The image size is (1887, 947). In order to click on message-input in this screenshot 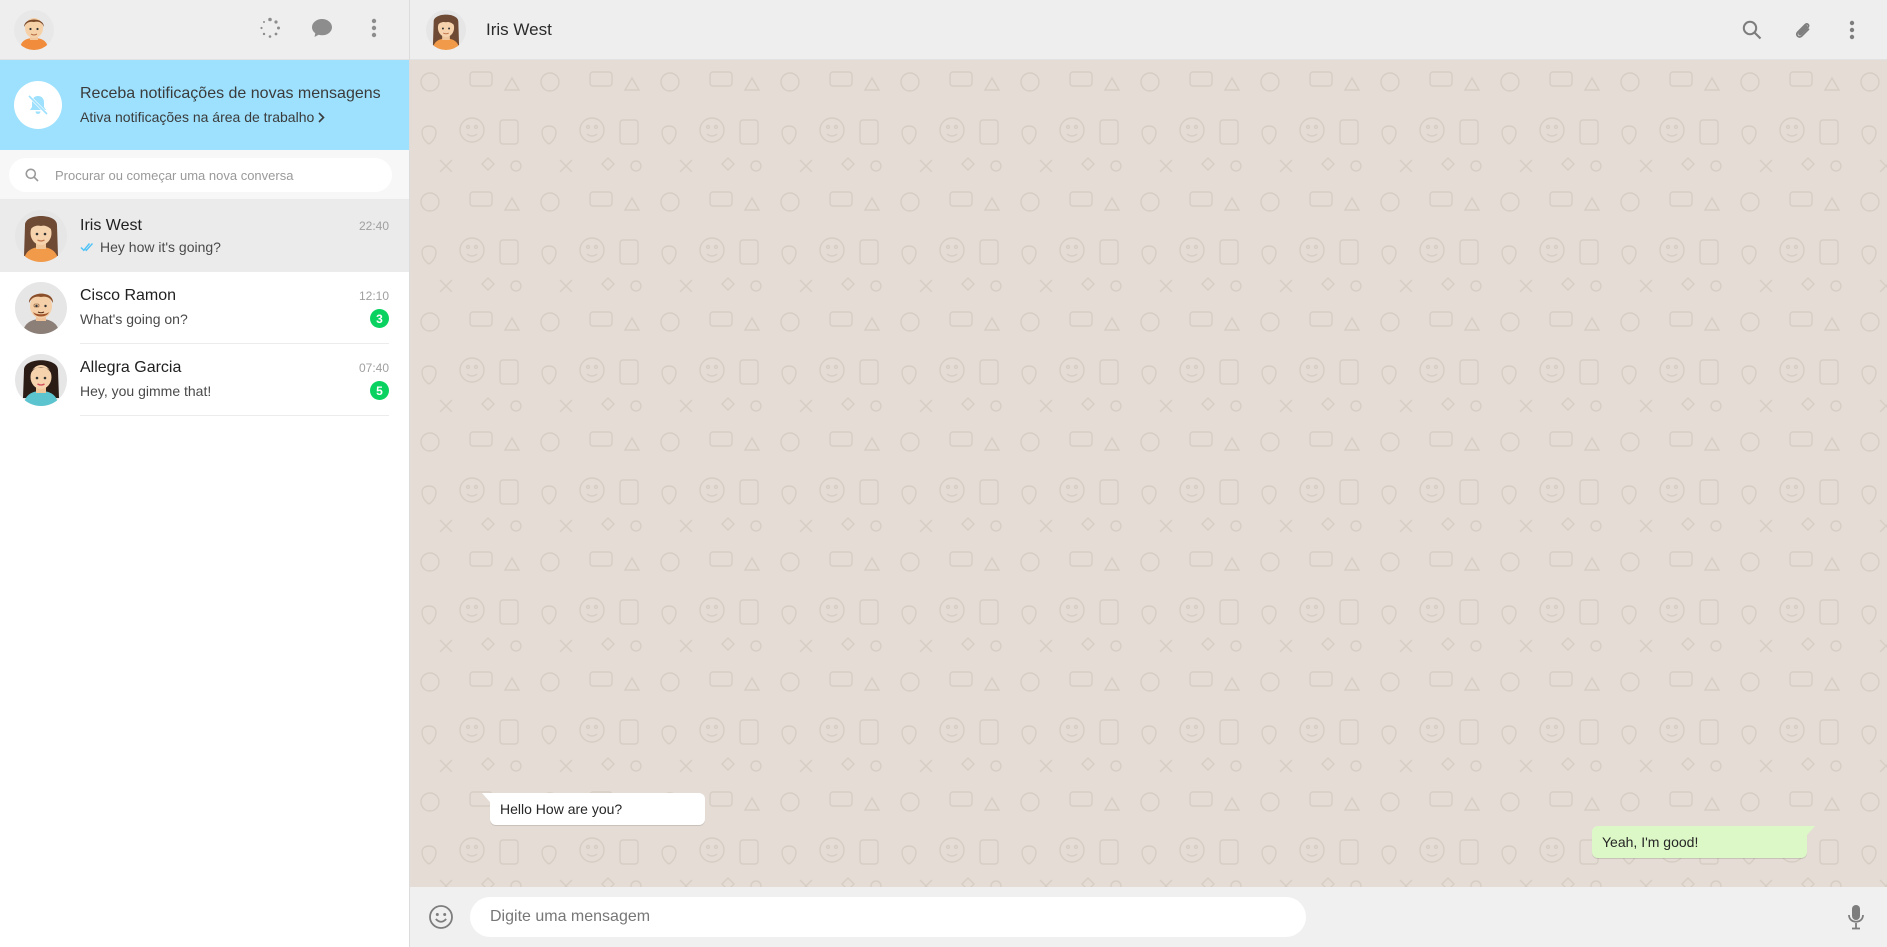, I will do `click(888, 917)`.